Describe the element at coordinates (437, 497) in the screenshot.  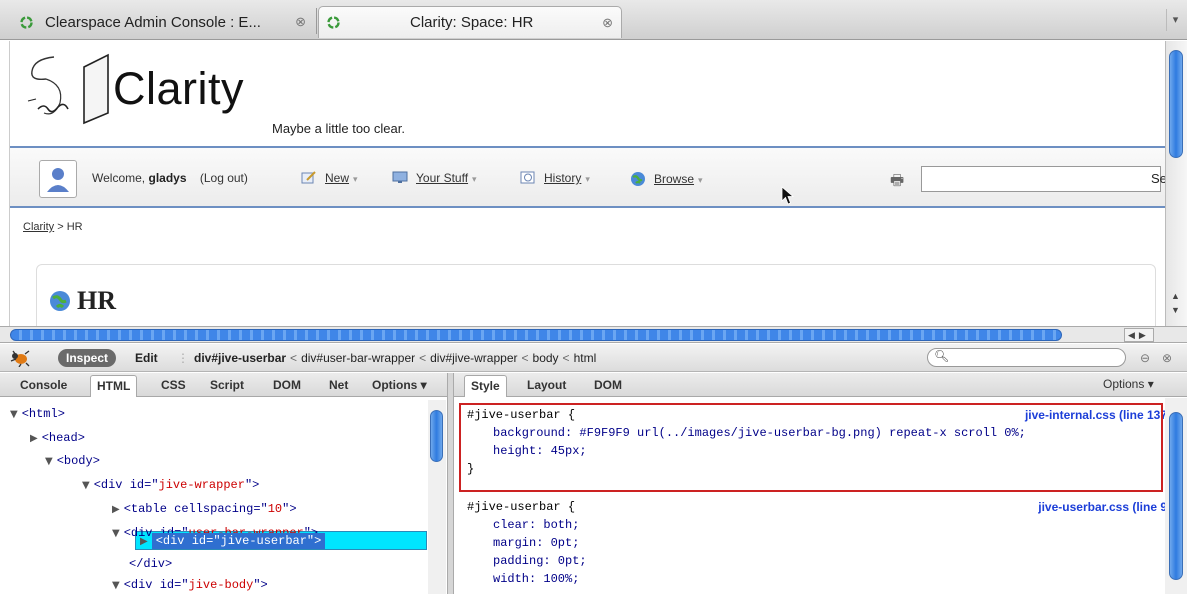
I see `tree-vertical-scrollbar` at that location.